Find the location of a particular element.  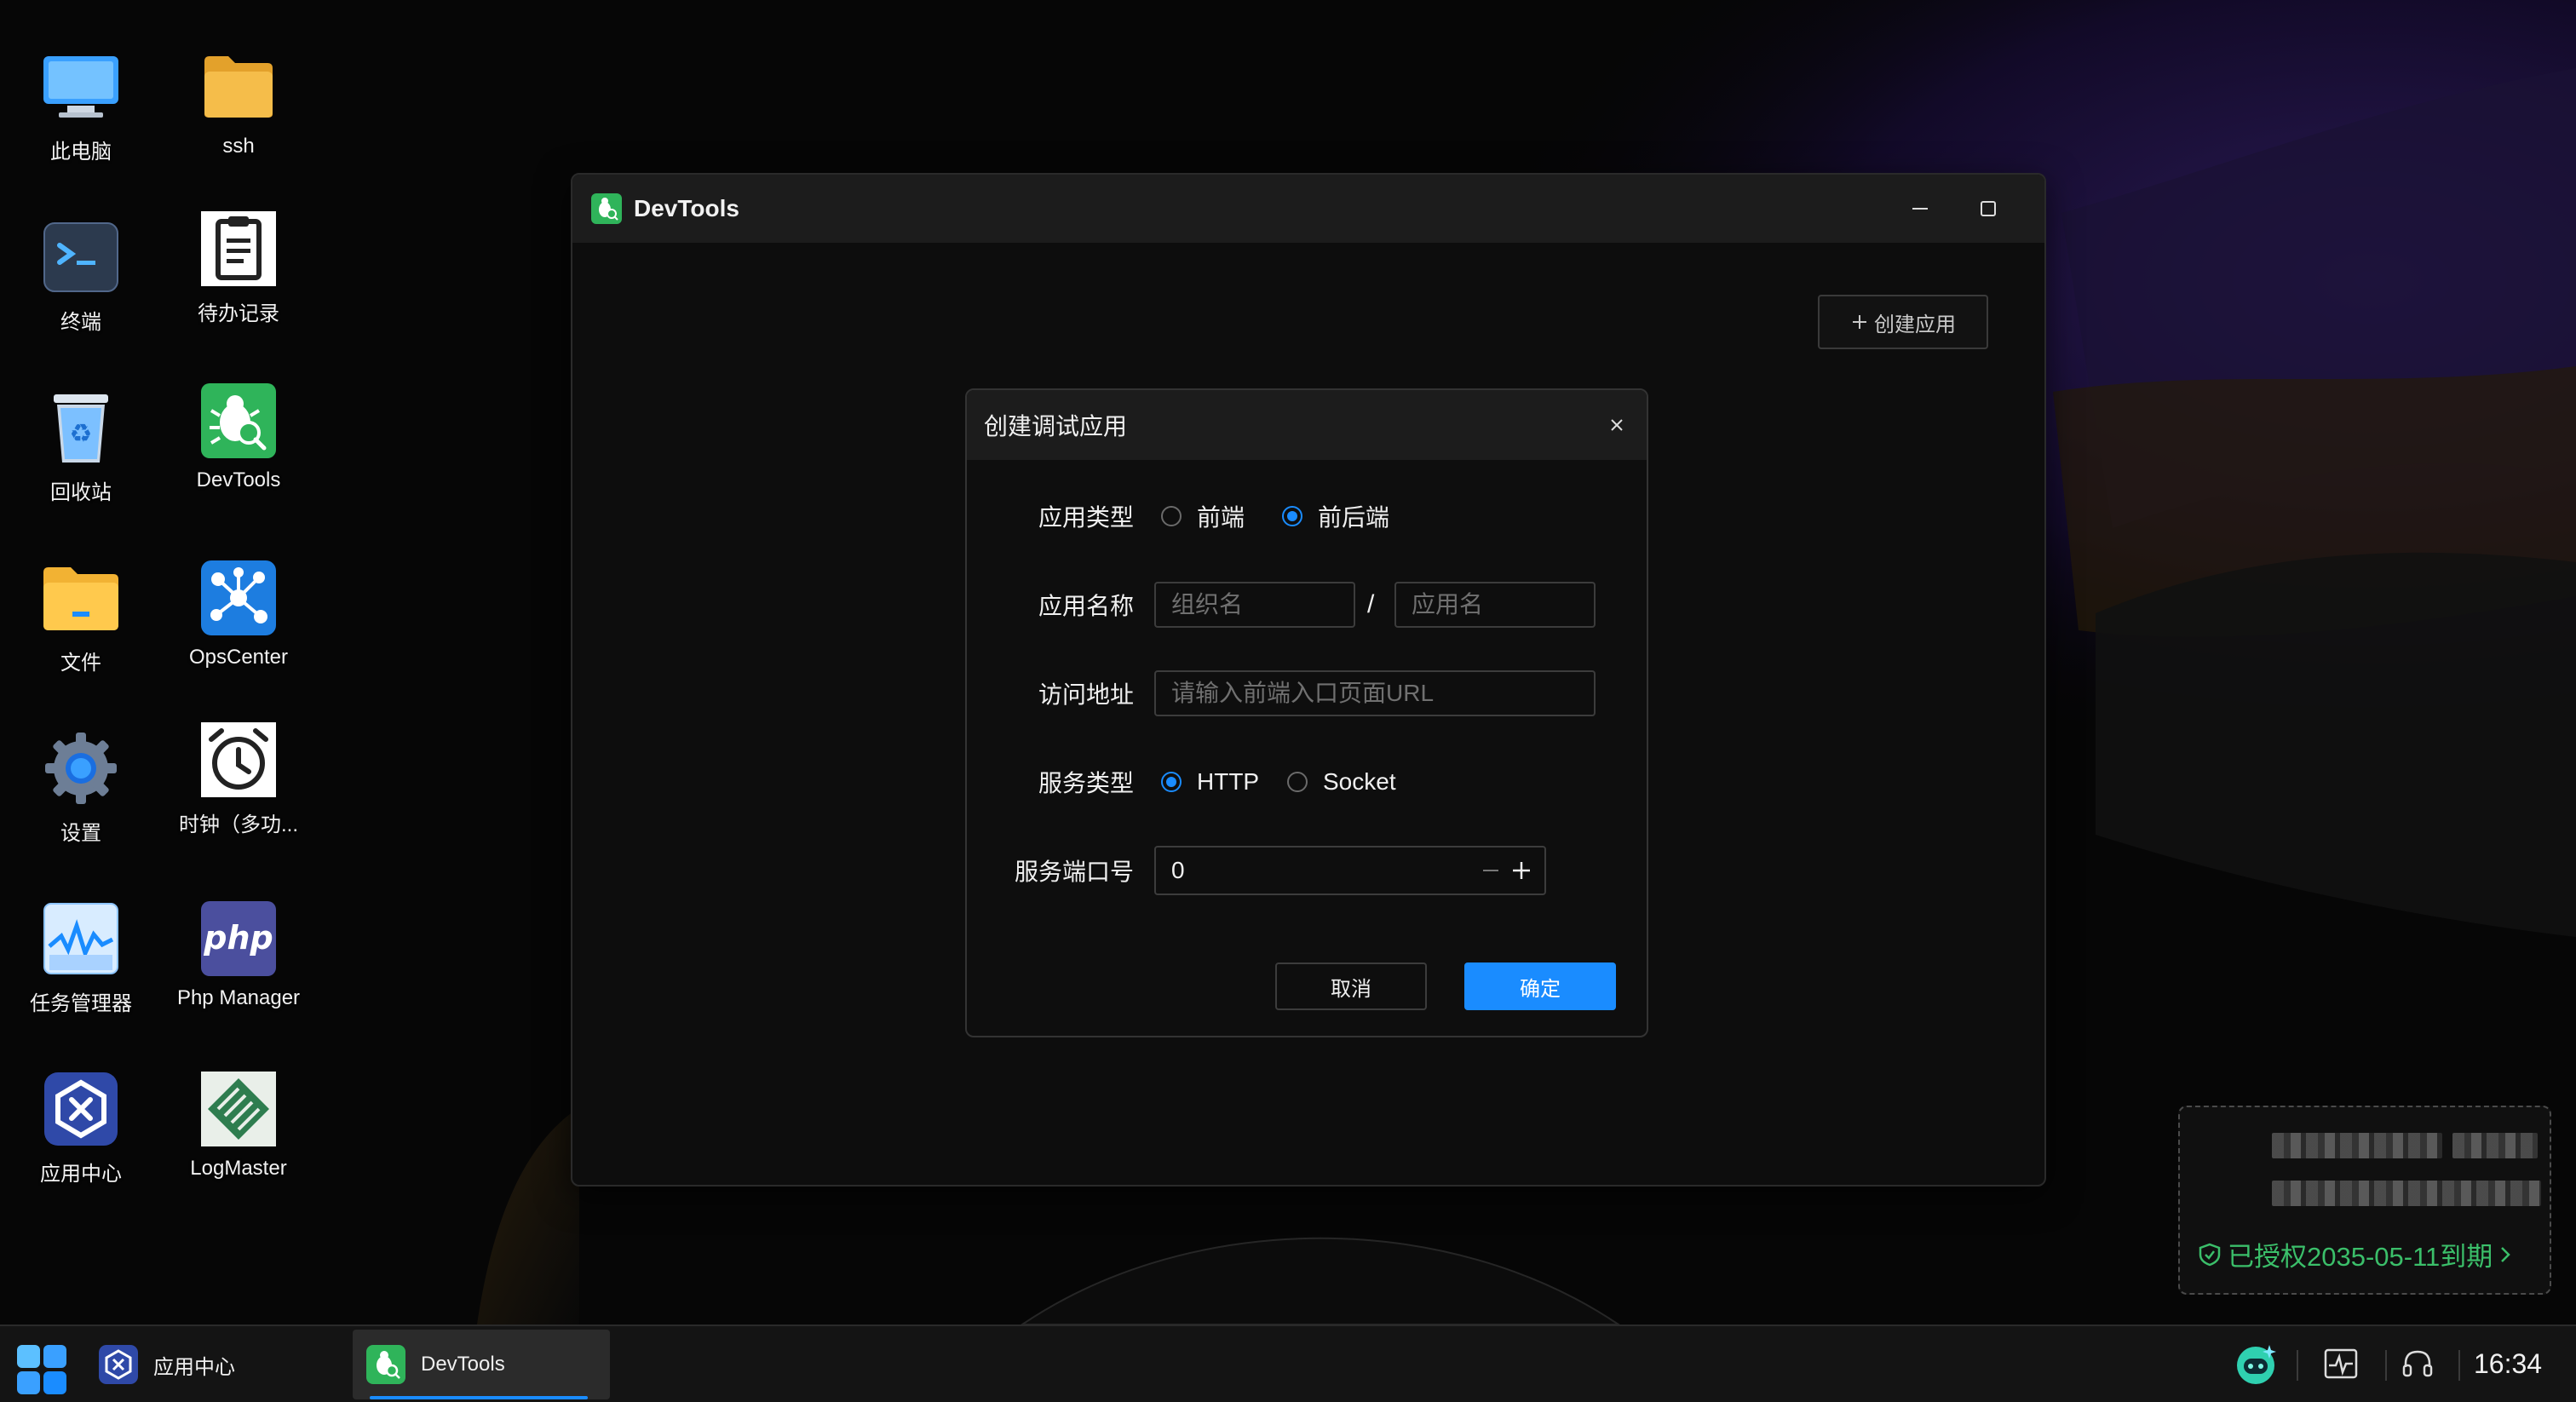

desktop-icon-recycle-bin: ♻ 回收站 is located at coordinates (81, 456).